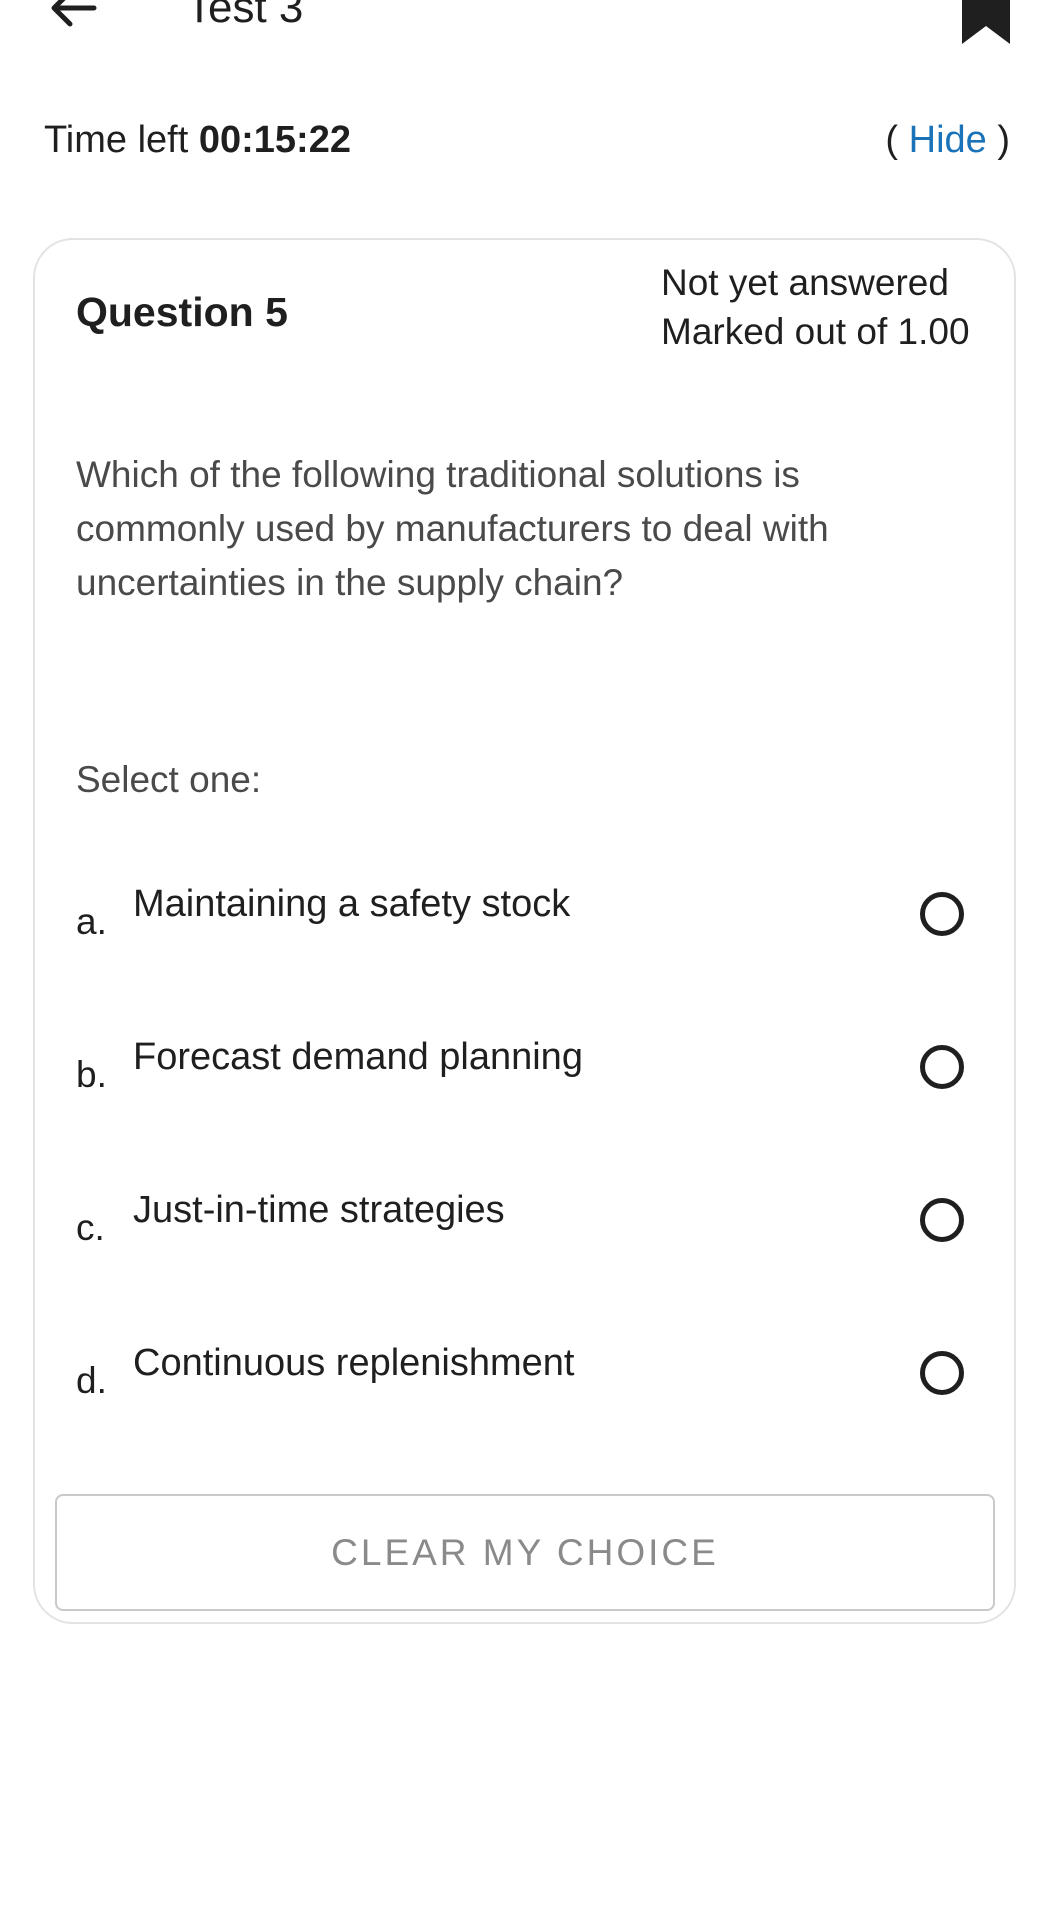 The height and width of the screenshot is (1920, 1050). I want to click on option-a: a. Maintaining a safety stock, so click(531, 930).